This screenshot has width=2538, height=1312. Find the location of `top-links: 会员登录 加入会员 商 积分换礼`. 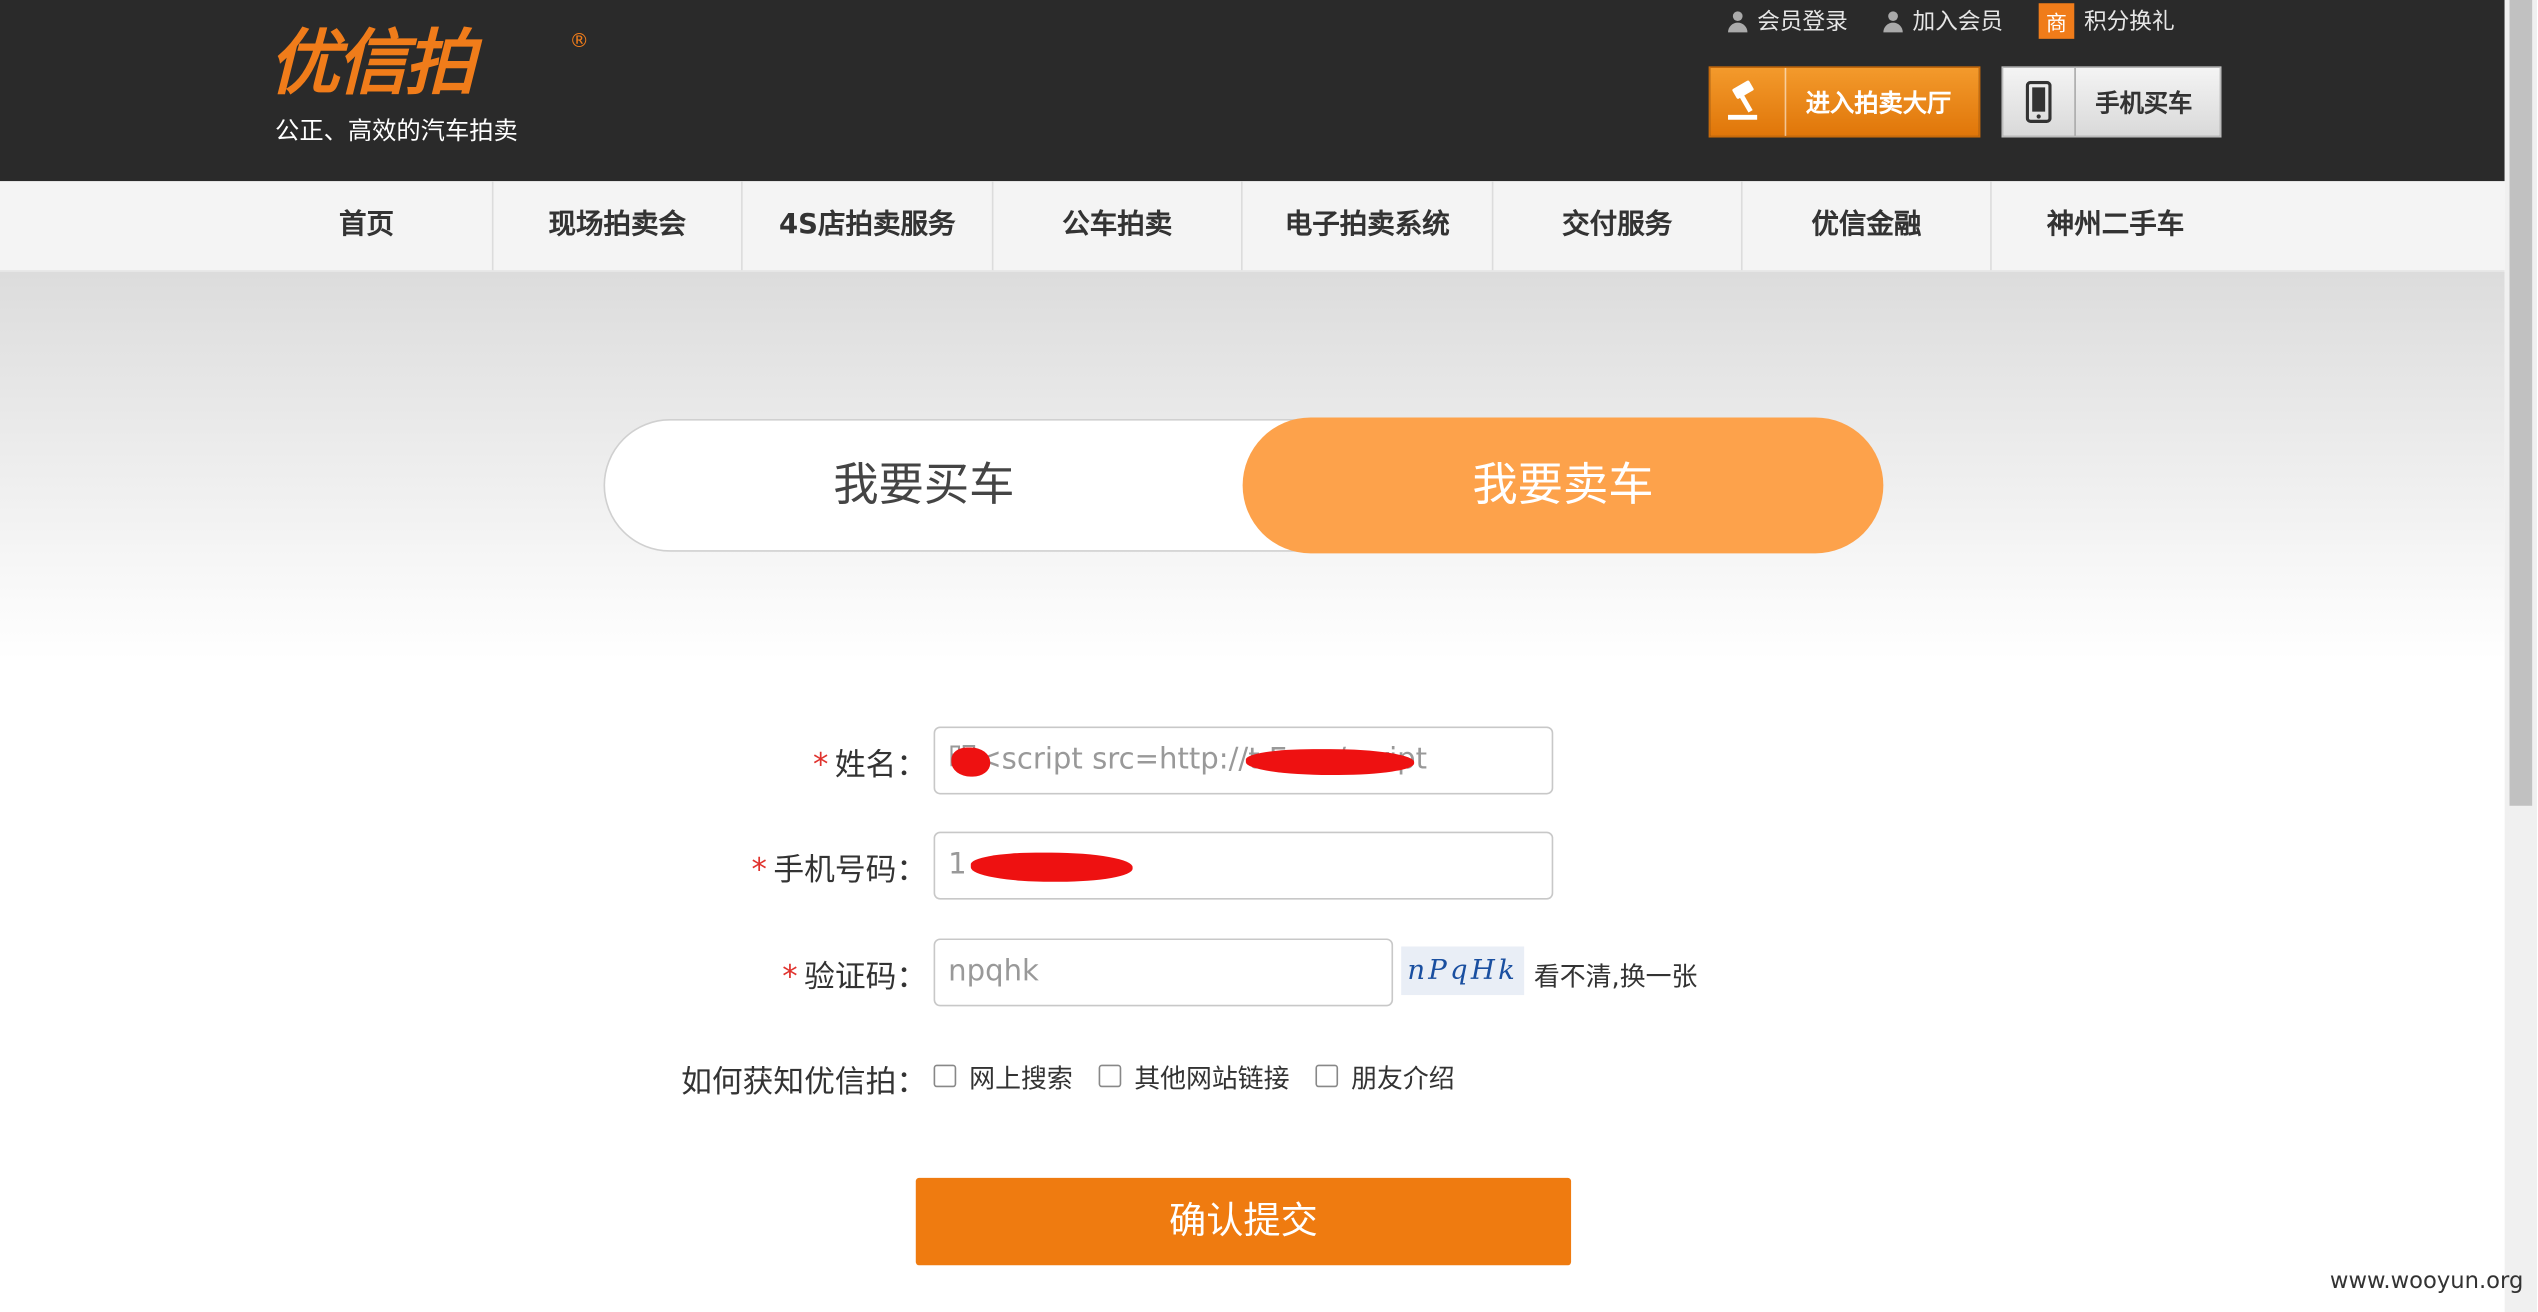

top-links: 会员登录 加入会员 商 积分换礼 is located at coordinates (1951, 21).